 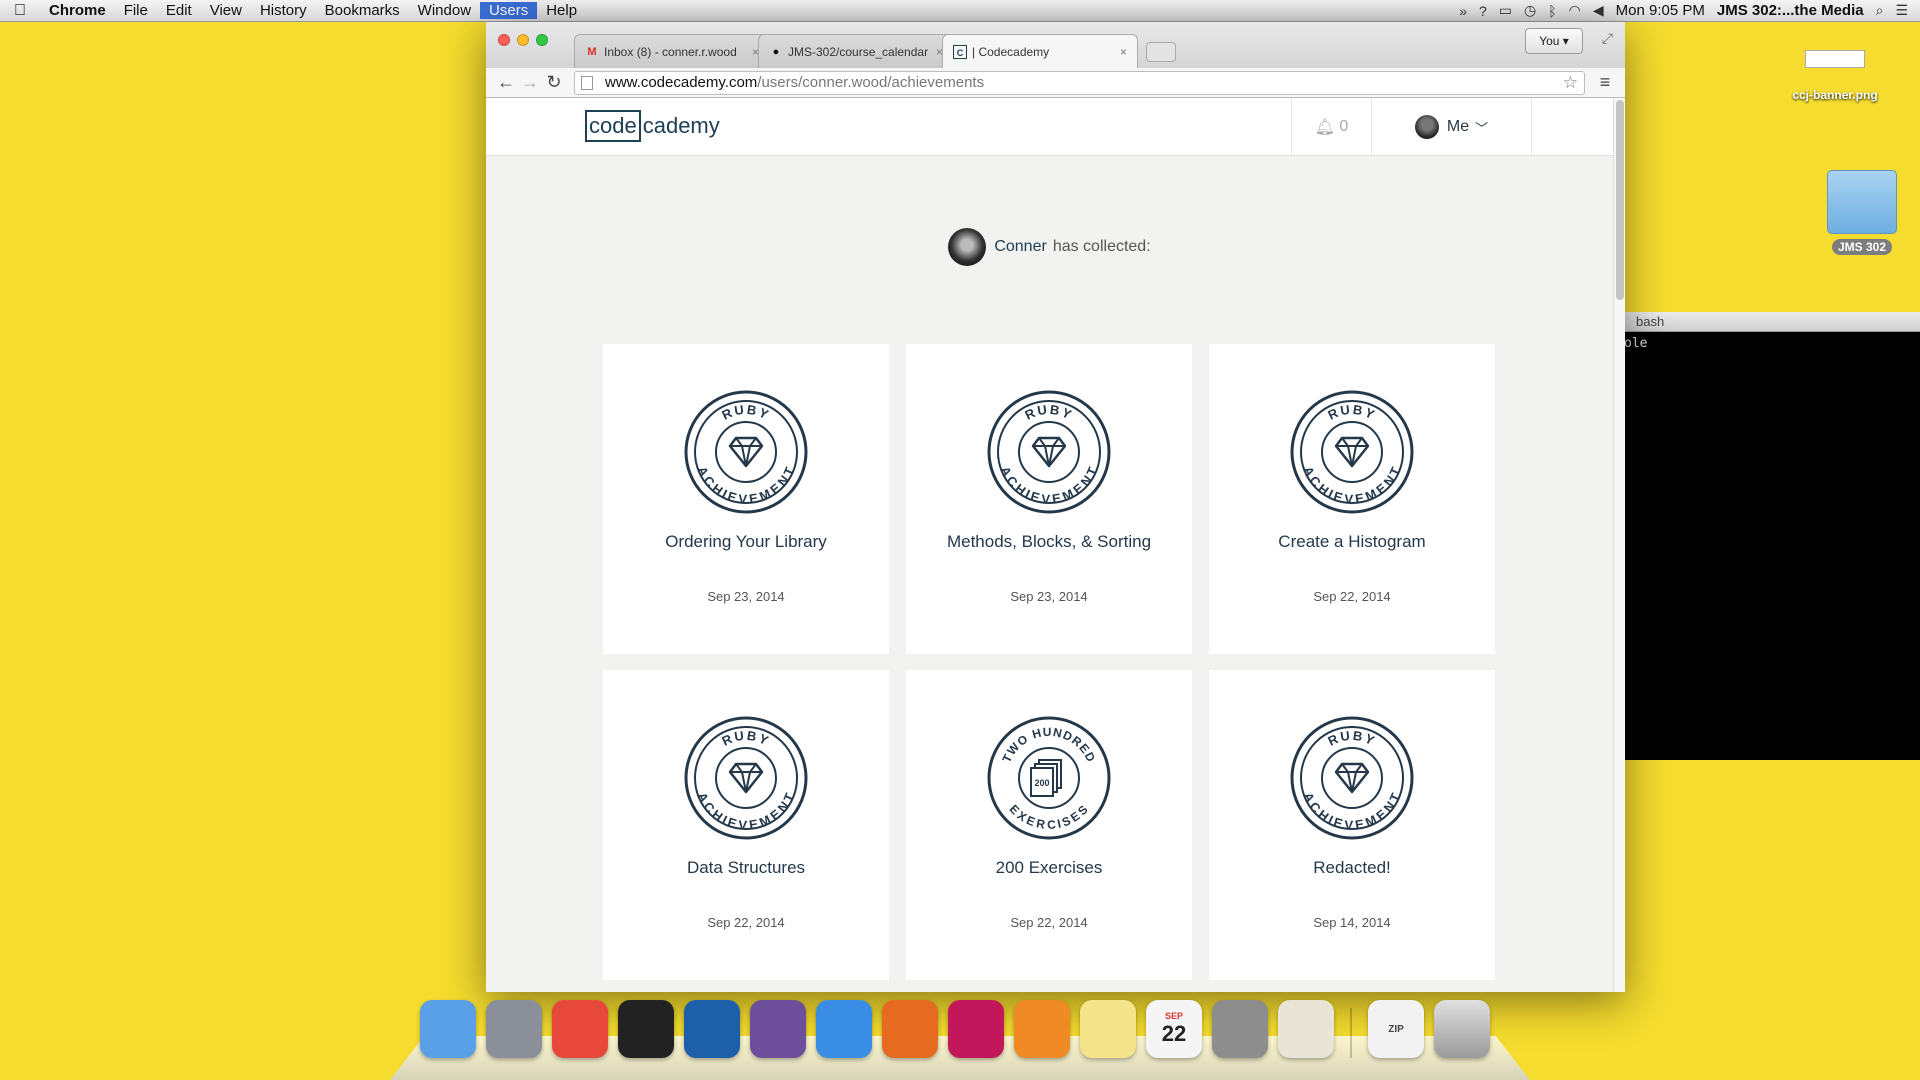 I want to click on zip-label: ZIP, so click(x=1396, y=1029).